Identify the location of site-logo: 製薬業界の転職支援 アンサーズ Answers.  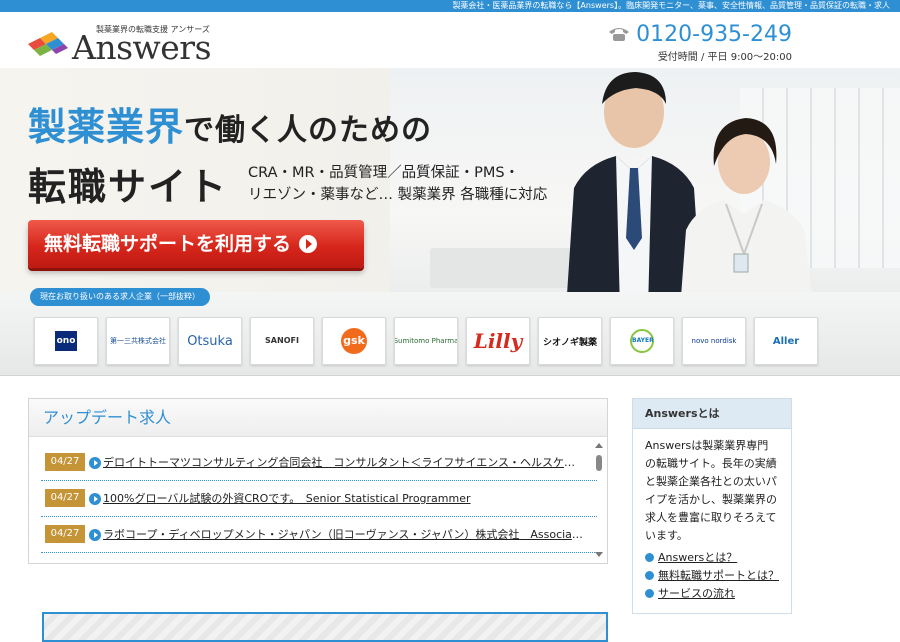
(126, 43).